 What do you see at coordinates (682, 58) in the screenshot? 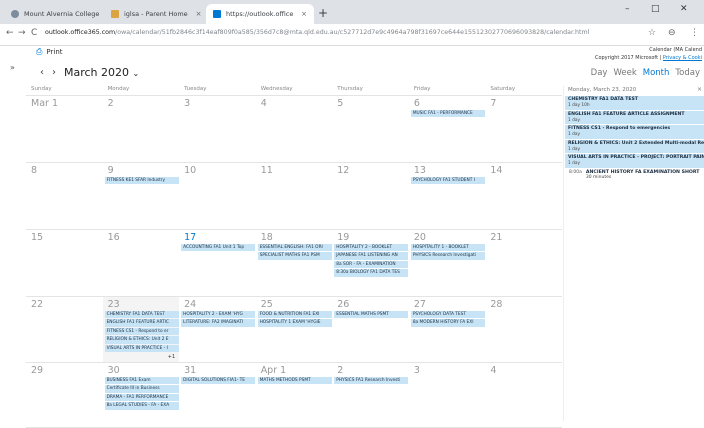
I see `privacy-link: Privacy & Cooki` at bounding box center [682, 58].